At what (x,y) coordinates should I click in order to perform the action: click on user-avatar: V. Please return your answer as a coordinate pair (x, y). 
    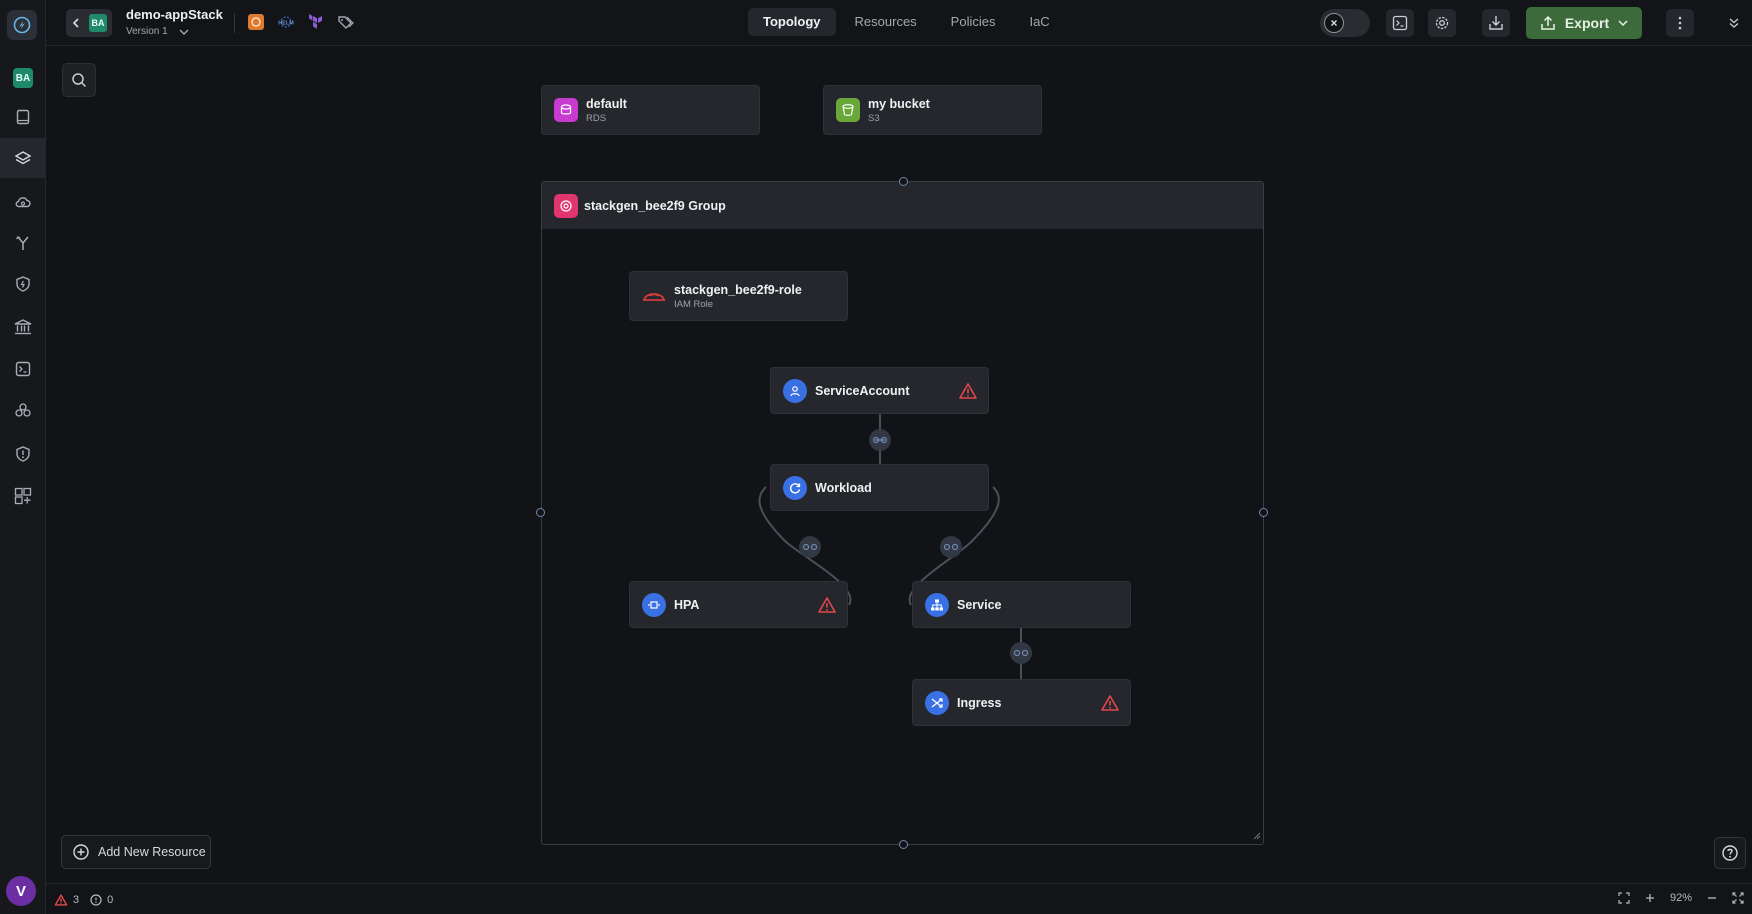
    Looking at the image, I should click on (21, 891).